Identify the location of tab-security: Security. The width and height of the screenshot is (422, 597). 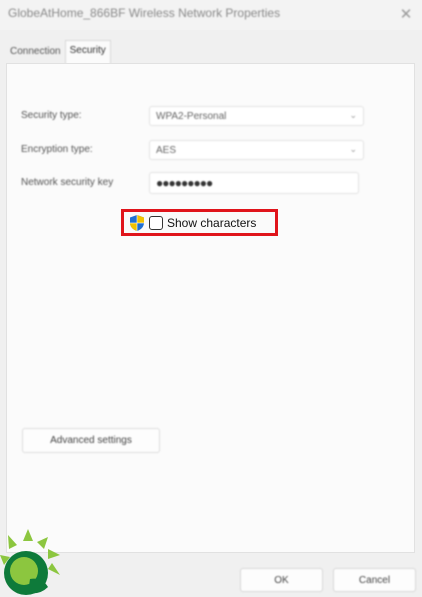
(87, 52).